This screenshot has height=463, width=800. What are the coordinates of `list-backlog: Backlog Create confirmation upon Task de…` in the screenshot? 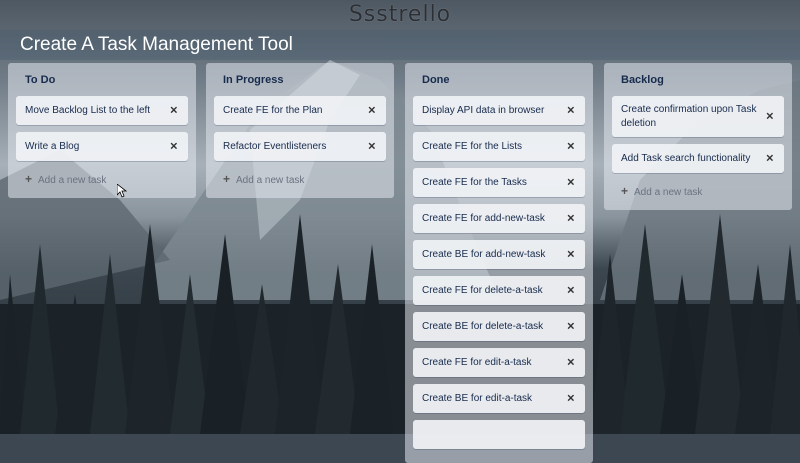 It's located at (698, 136).